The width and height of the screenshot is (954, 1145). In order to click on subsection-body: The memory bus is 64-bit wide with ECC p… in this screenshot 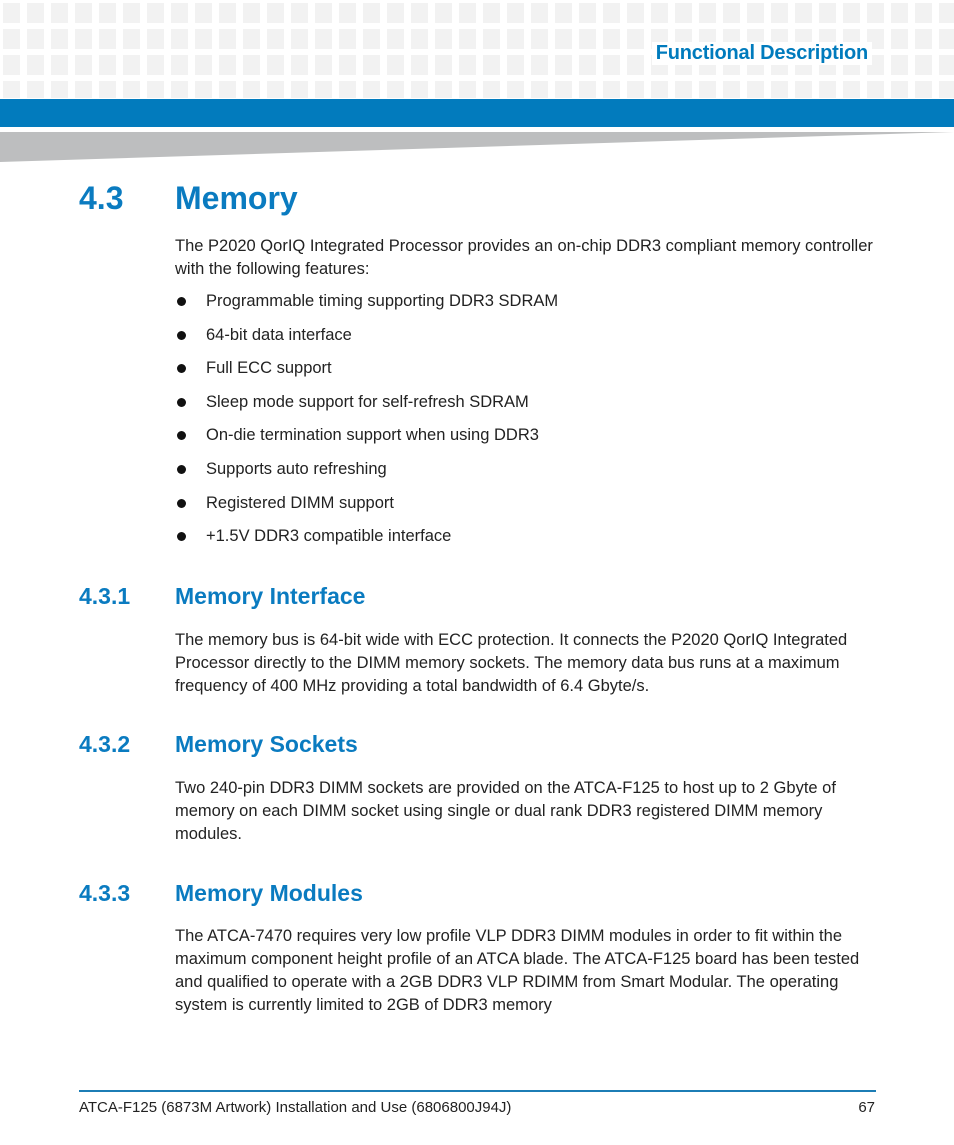, I will do `click(511, 663)`.